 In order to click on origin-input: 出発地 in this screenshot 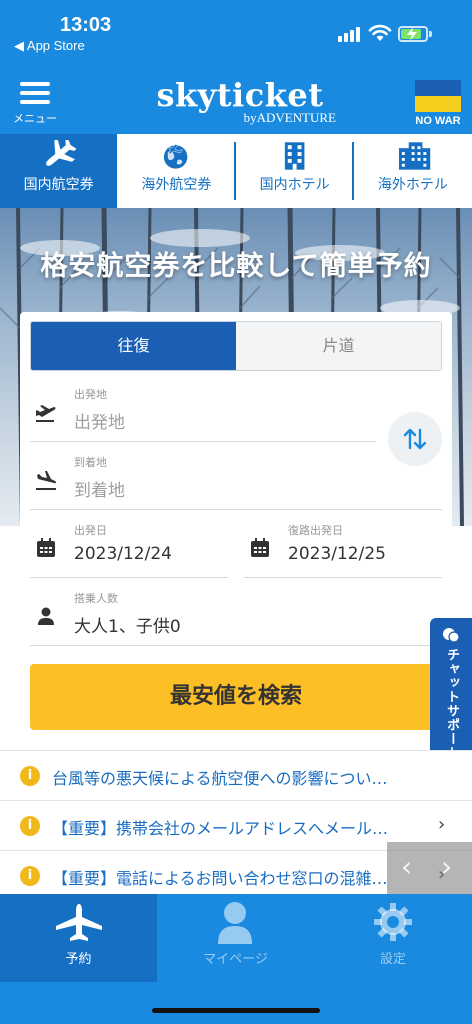, I will do `click(99, 420)`.